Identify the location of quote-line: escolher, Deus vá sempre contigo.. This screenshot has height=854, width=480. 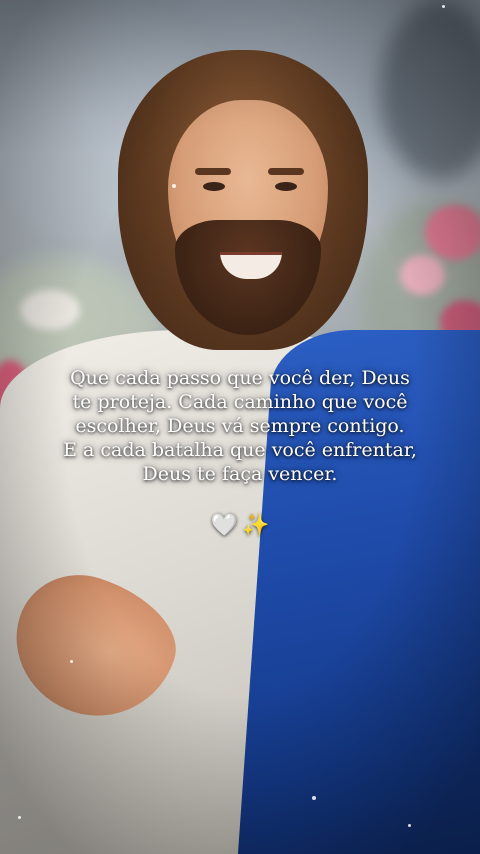
(240, 426).